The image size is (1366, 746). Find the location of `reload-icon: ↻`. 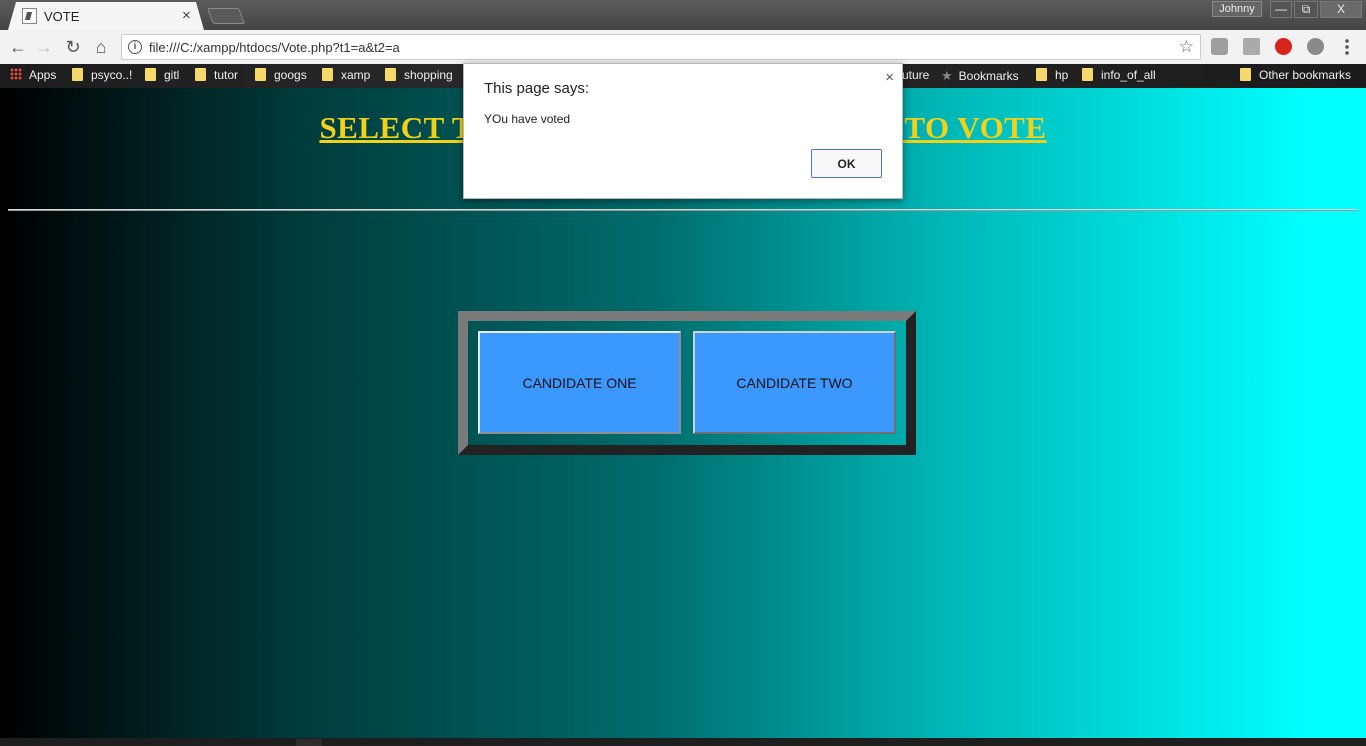

reload-icon: ↻ is located at coordinates (73, 47).